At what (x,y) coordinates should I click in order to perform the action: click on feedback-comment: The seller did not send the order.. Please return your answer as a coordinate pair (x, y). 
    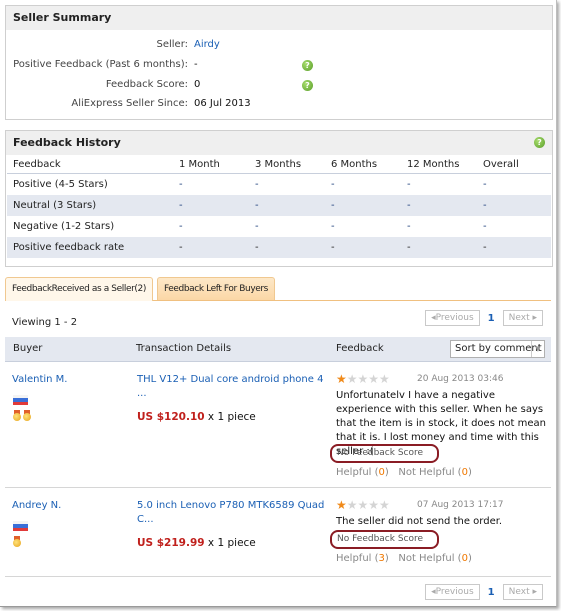
    Looking at the image, I should click on (419, 521).